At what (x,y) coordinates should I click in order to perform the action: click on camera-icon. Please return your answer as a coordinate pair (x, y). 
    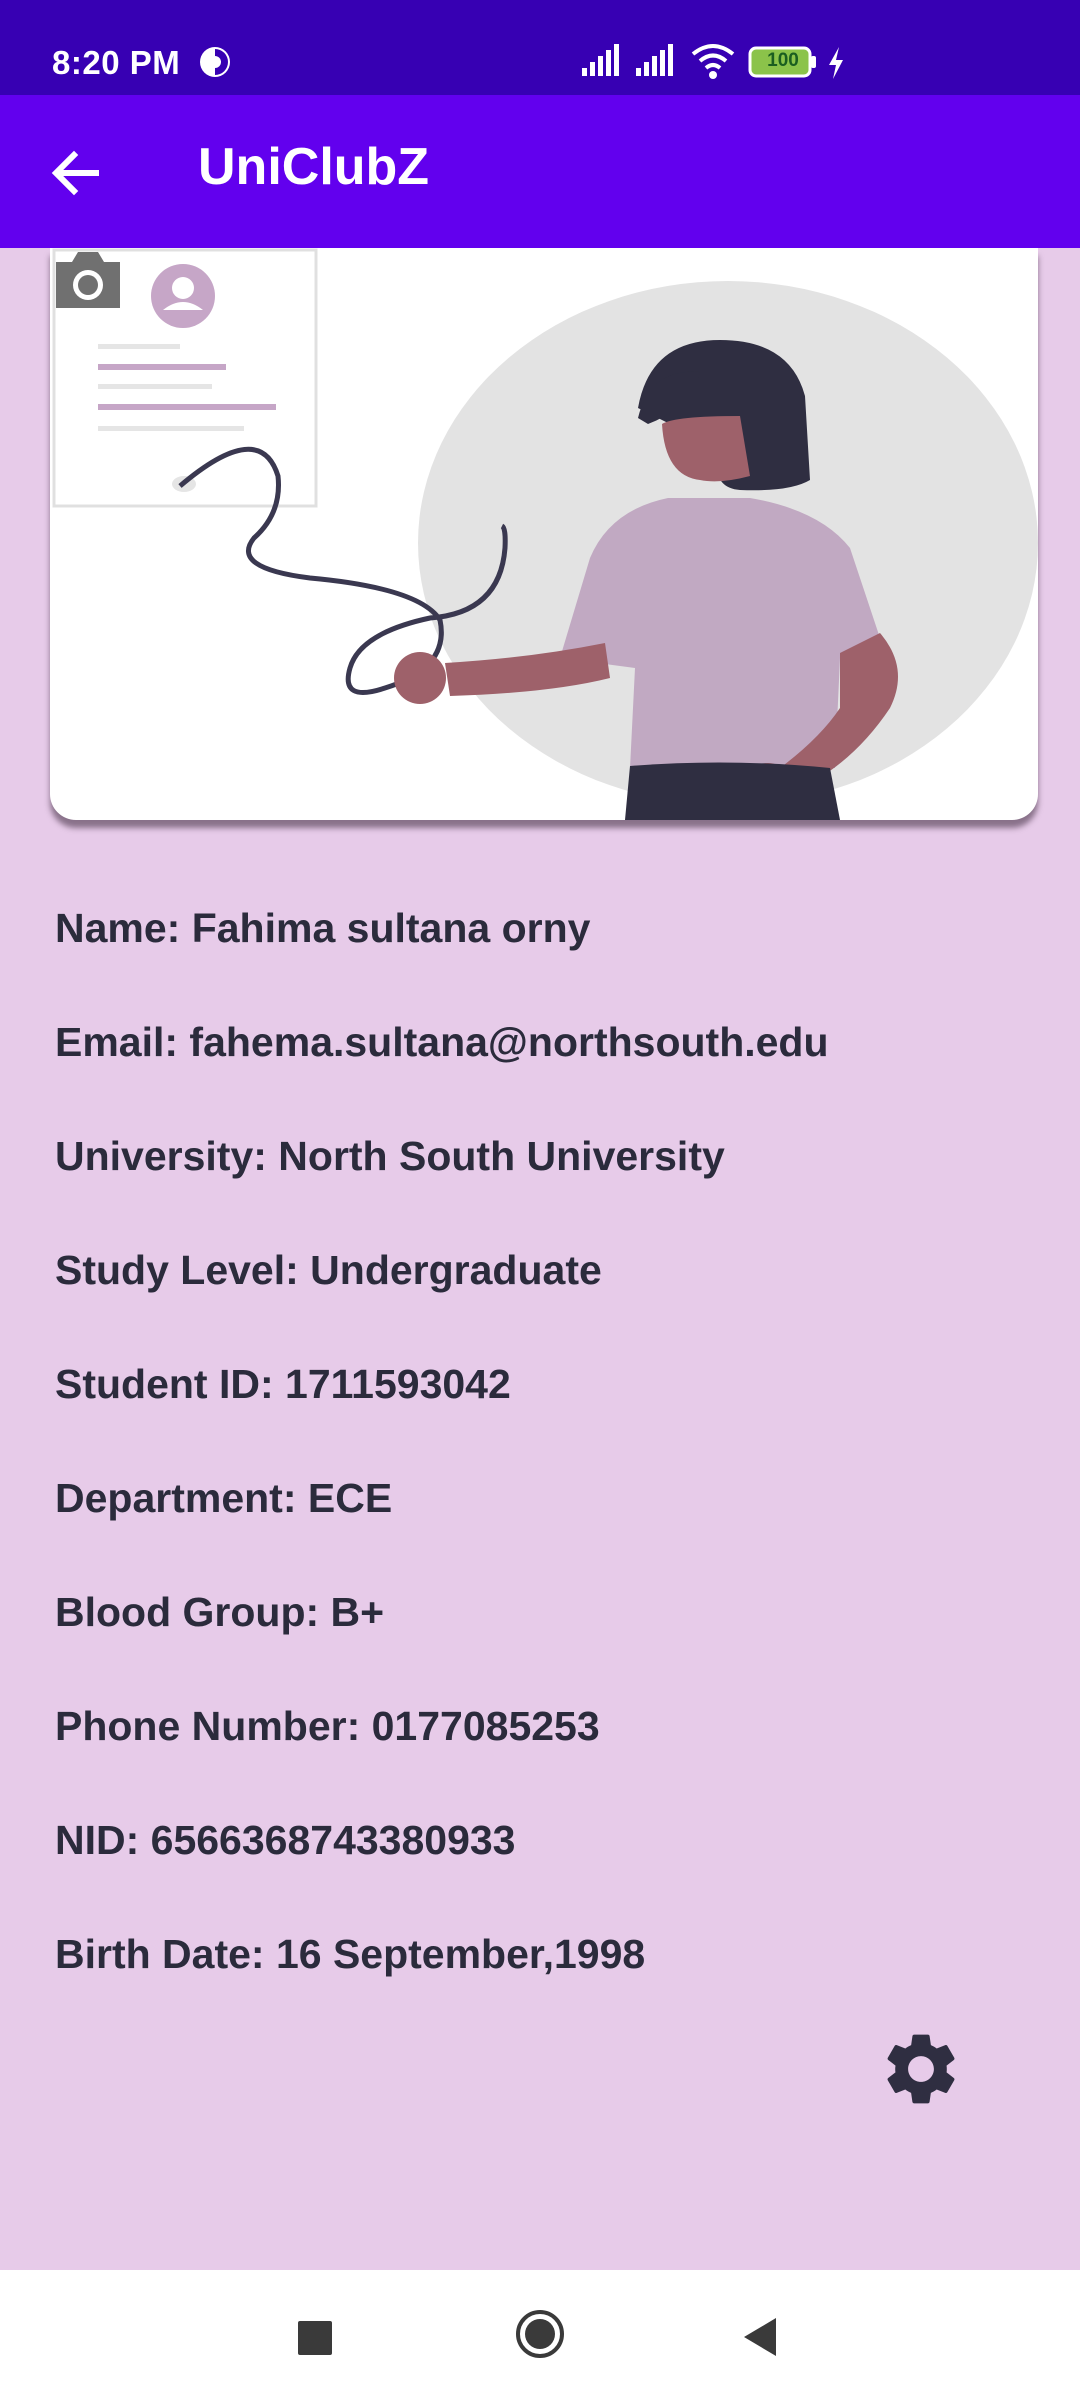
    Looking at the image, I should click on (88, 280).